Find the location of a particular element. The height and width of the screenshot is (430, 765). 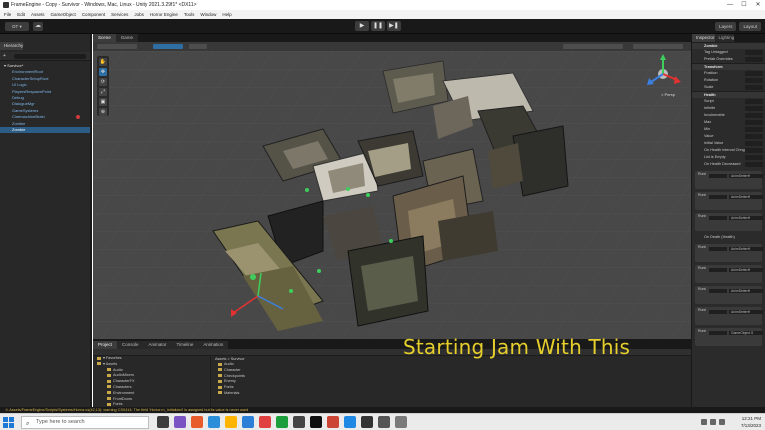

start-button is located at coordinates (8, 422).